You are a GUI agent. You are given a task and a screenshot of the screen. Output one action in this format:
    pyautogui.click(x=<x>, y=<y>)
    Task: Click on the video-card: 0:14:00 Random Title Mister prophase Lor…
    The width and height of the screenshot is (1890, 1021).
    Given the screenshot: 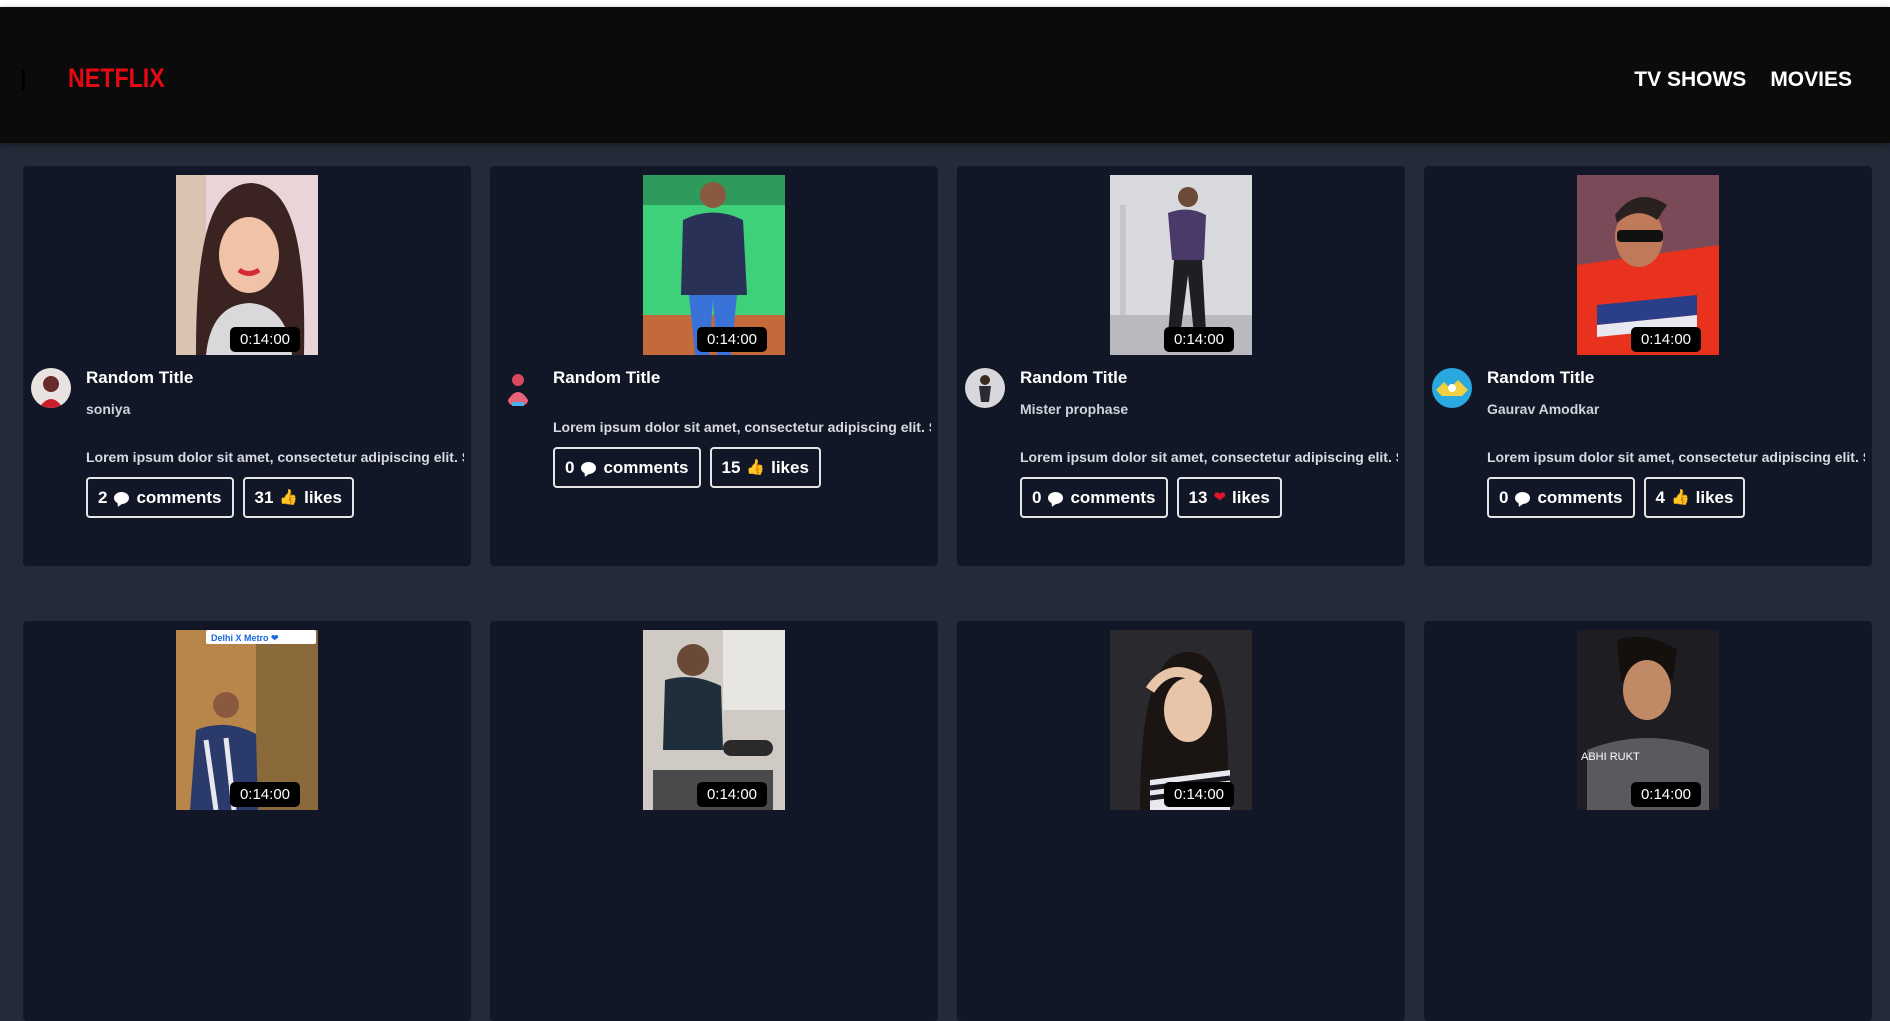 What is the action you would take?
    pyautogui.click(x=1181, y=366)
    